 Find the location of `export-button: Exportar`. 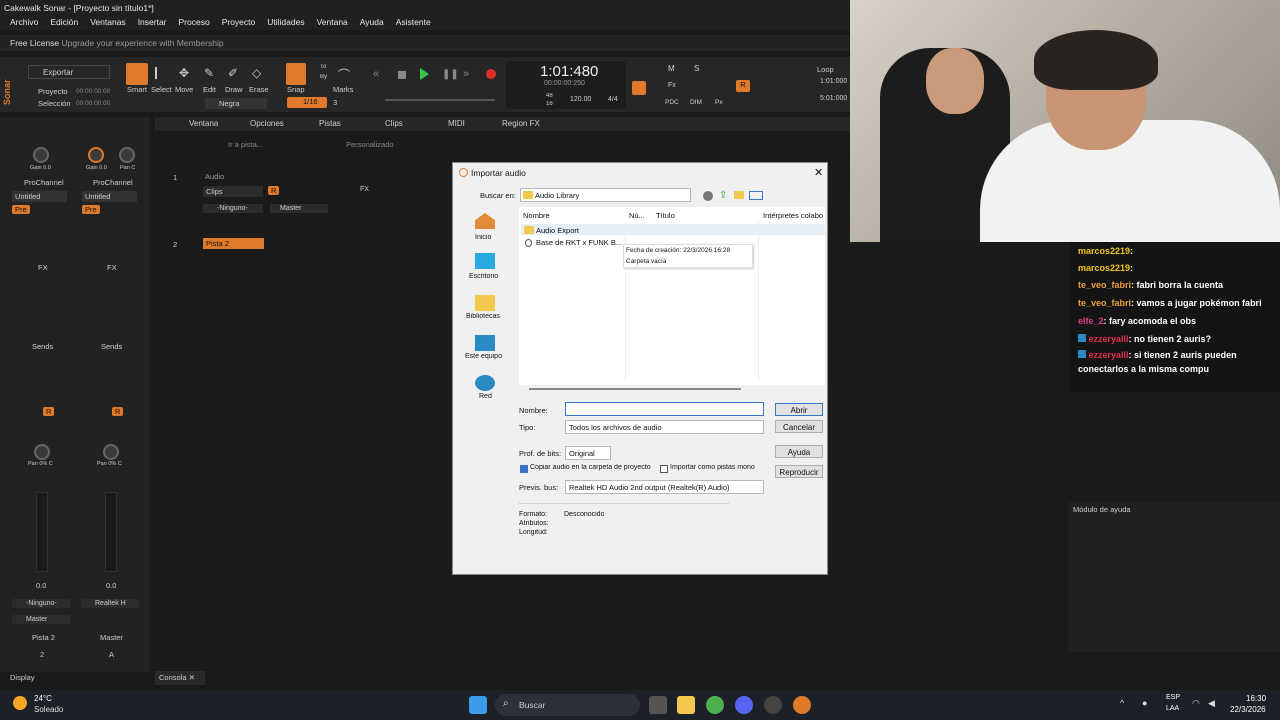

export-button: Exportar is located at coordinates (69, 72).